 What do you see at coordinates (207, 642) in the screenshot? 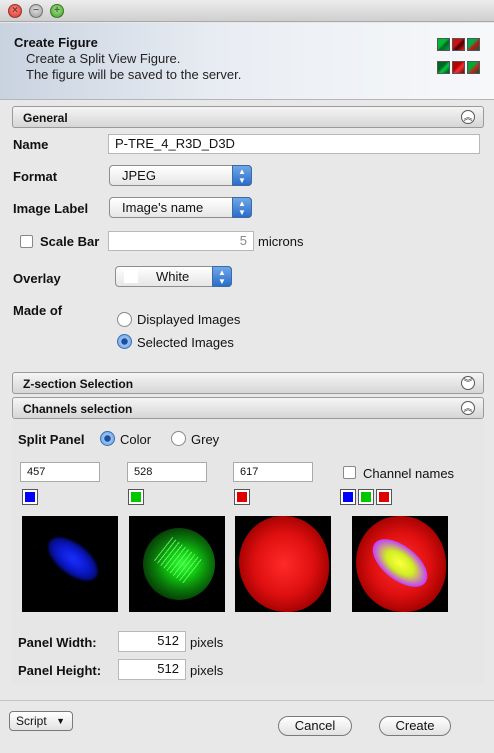
I see `panel-width-unit: pixels` at bounding box center [207, 642].